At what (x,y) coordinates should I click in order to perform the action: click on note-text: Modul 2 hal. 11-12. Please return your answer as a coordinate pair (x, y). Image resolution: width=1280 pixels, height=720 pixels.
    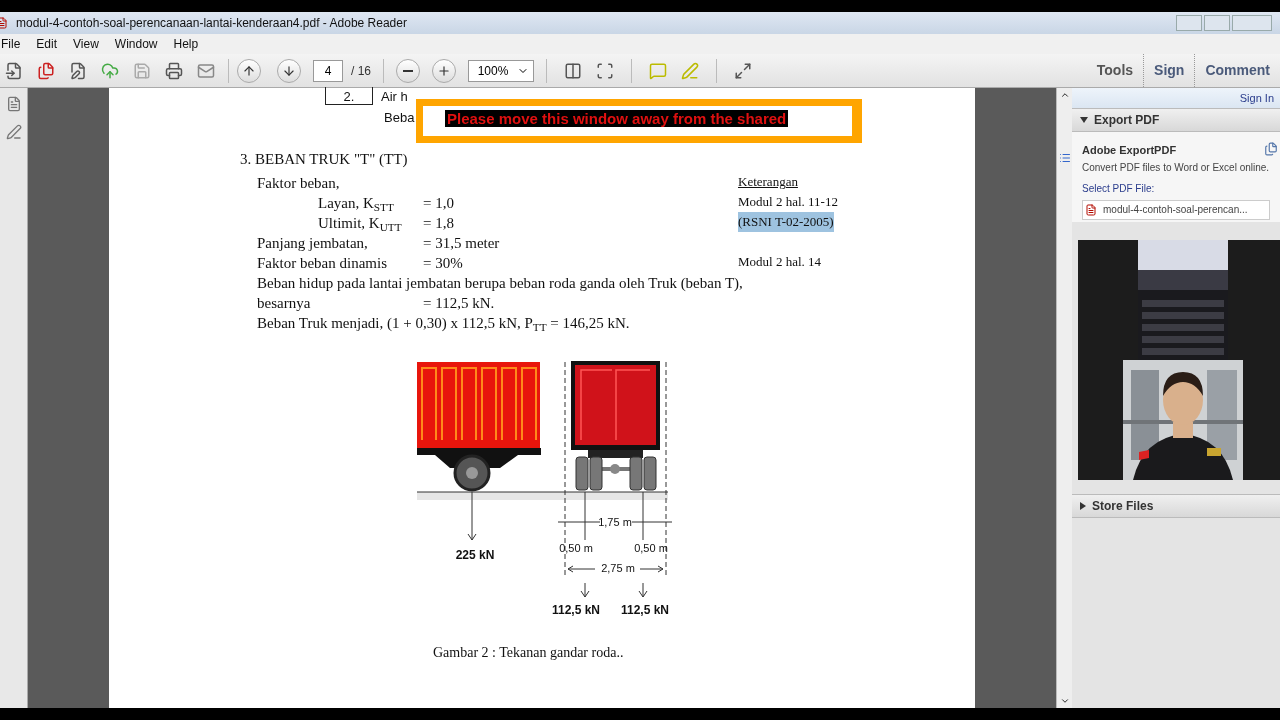
    Looking at the image, I should click on (788, 202).